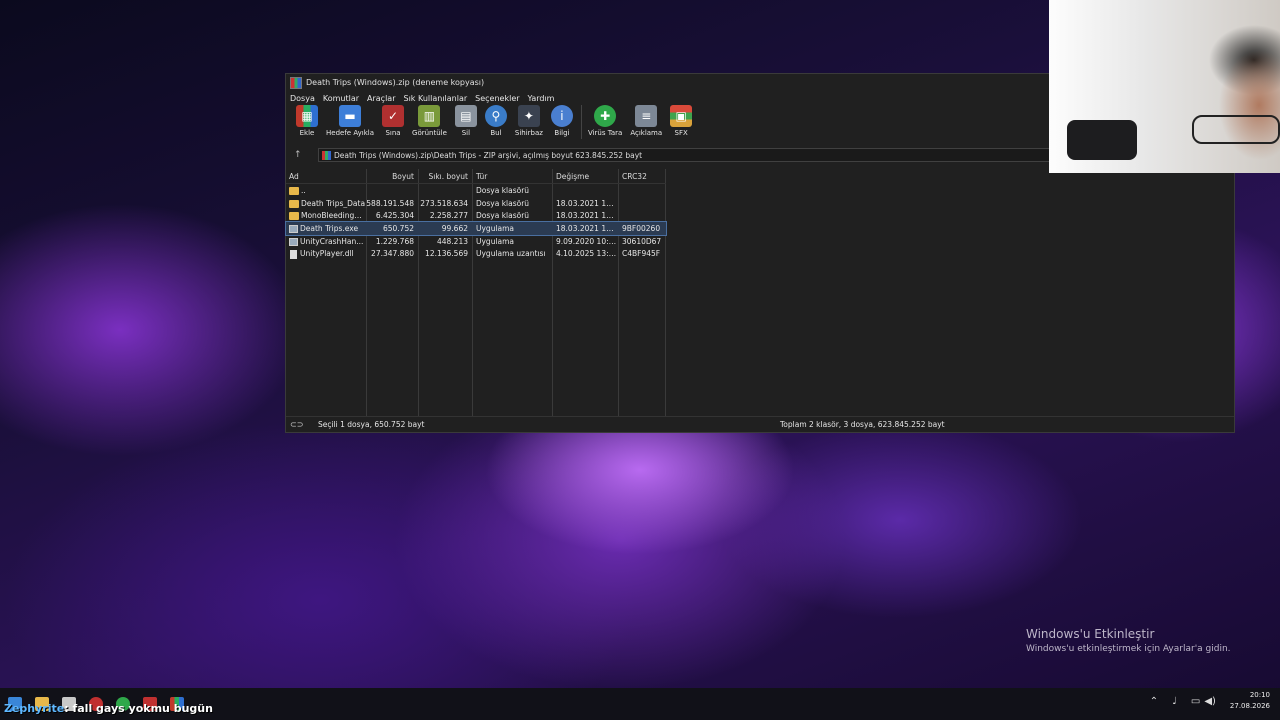 The image size is (1280, 720). I want to click on file-packed-size: 12.136.569, so click(446, 254).